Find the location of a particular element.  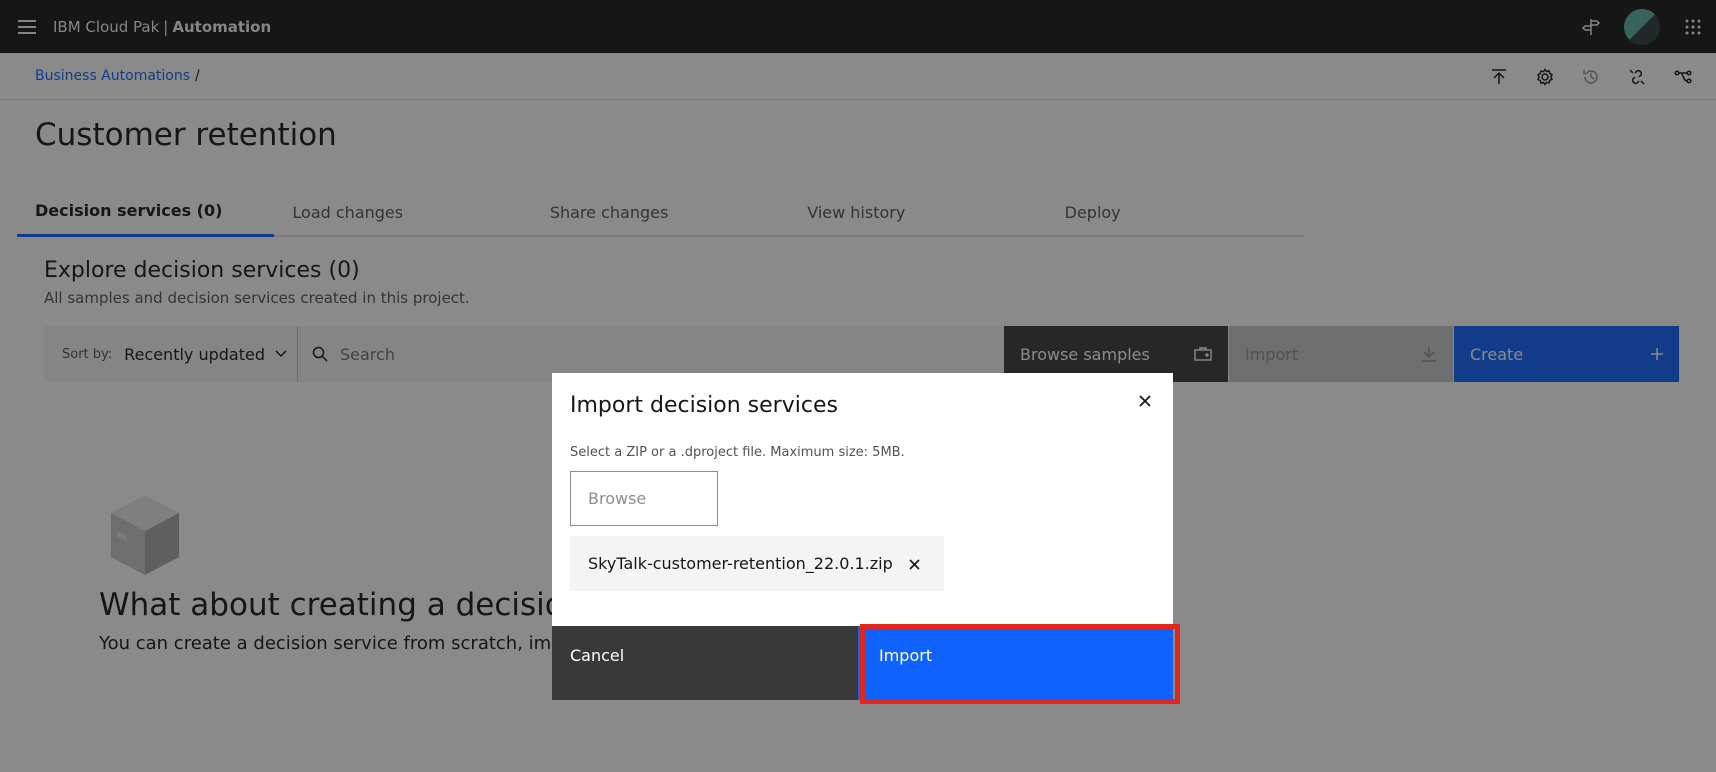

browse-file-button: Browse is located at coordinates (644, 498).